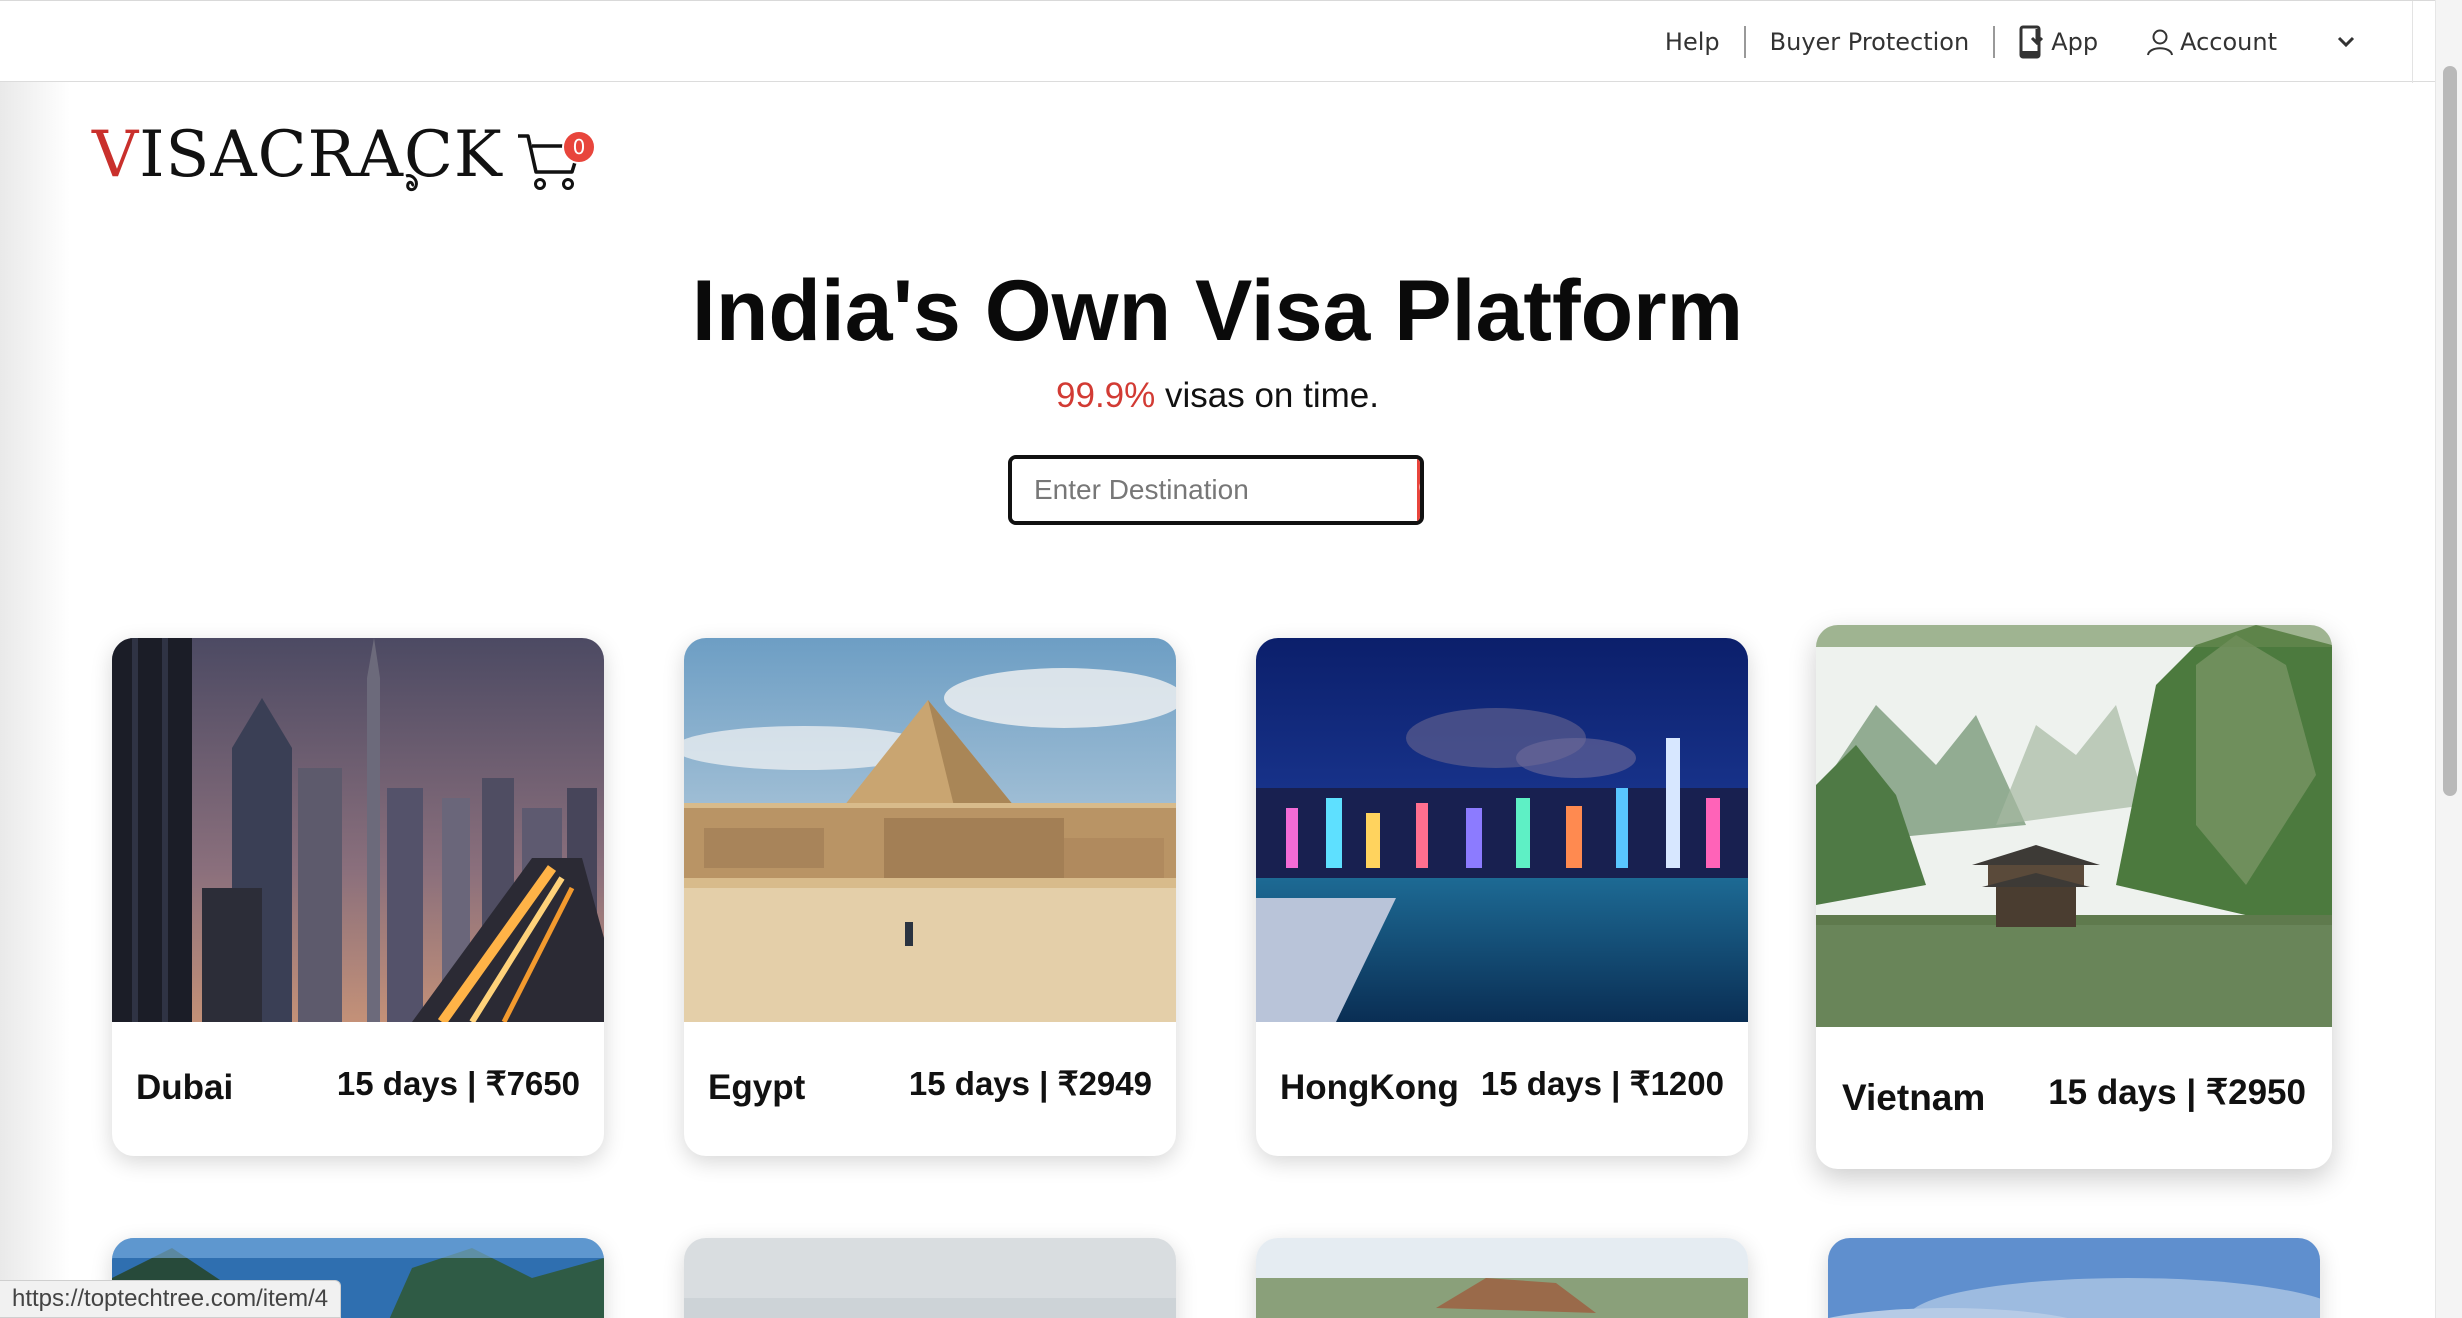 The image size is (2462, 1318). Describe the element at coordinates (2450, 431) in the screenshot. I see `scrollbar-thumb` at that location.